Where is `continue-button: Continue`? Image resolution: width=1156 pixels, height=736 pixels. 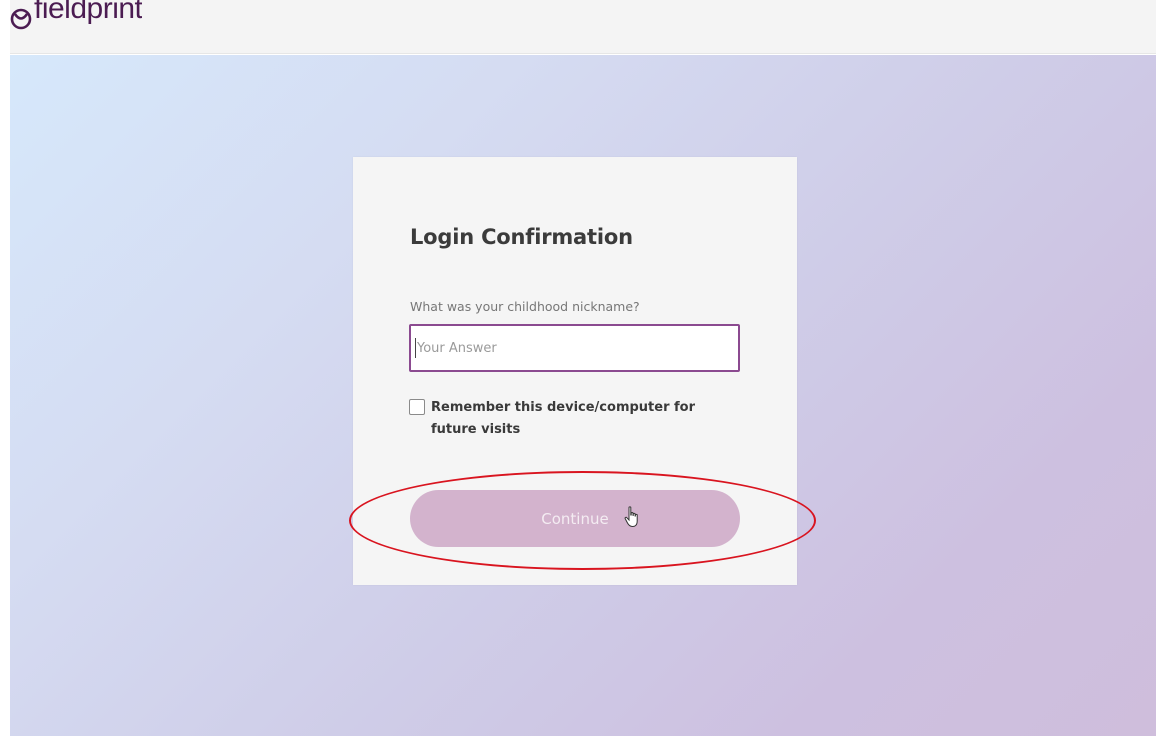 continue-button: Continue is located at coordinates (575, 518).